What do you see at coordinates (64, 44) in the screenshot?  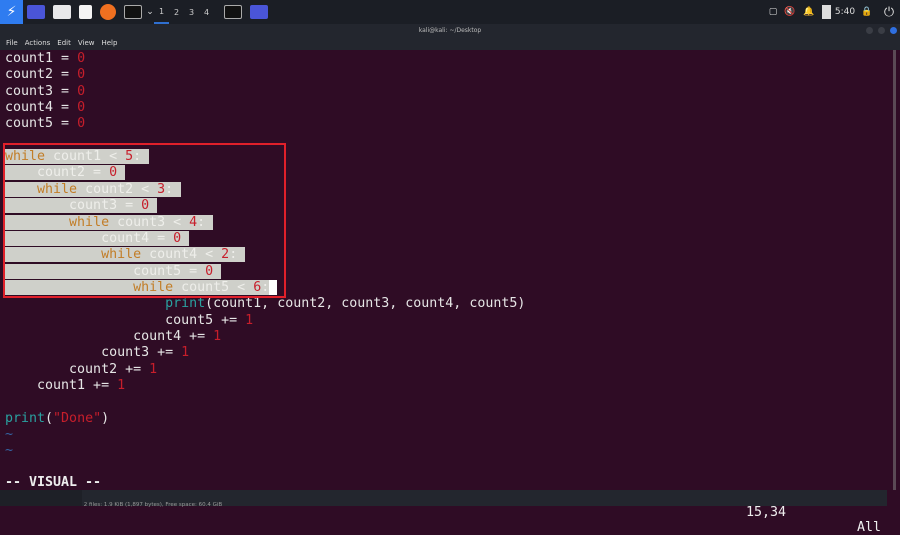 I see `menu-edit: Edit` at bounding box center [64, 44].